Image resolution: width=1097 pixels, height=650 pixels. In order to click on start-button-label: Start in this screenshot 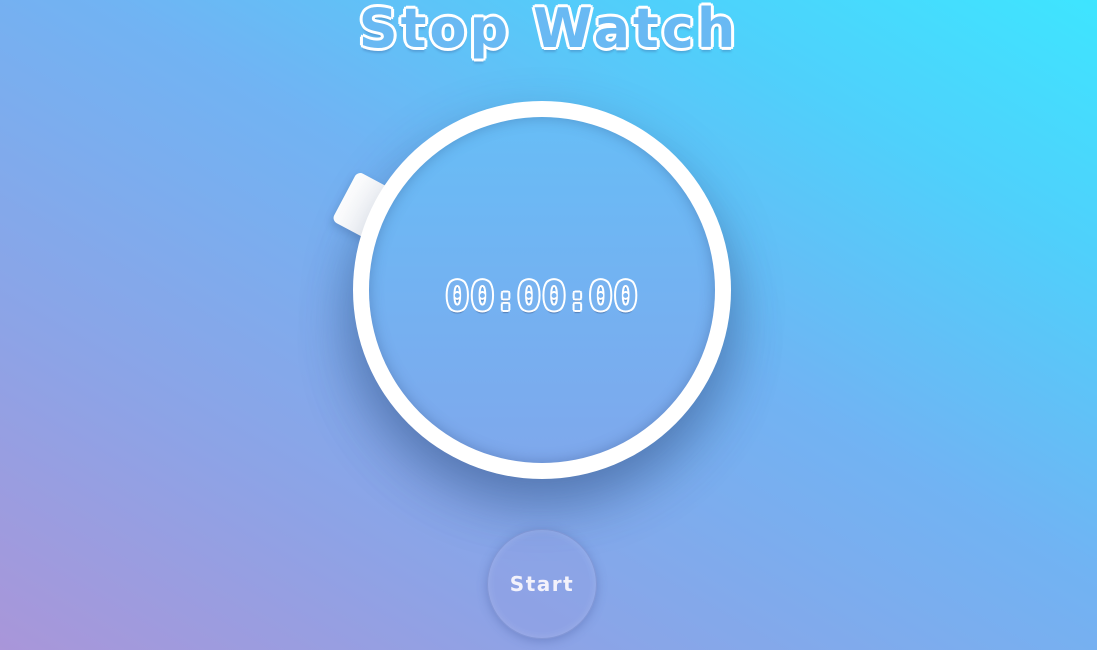, I will do `click(542, 584)`.